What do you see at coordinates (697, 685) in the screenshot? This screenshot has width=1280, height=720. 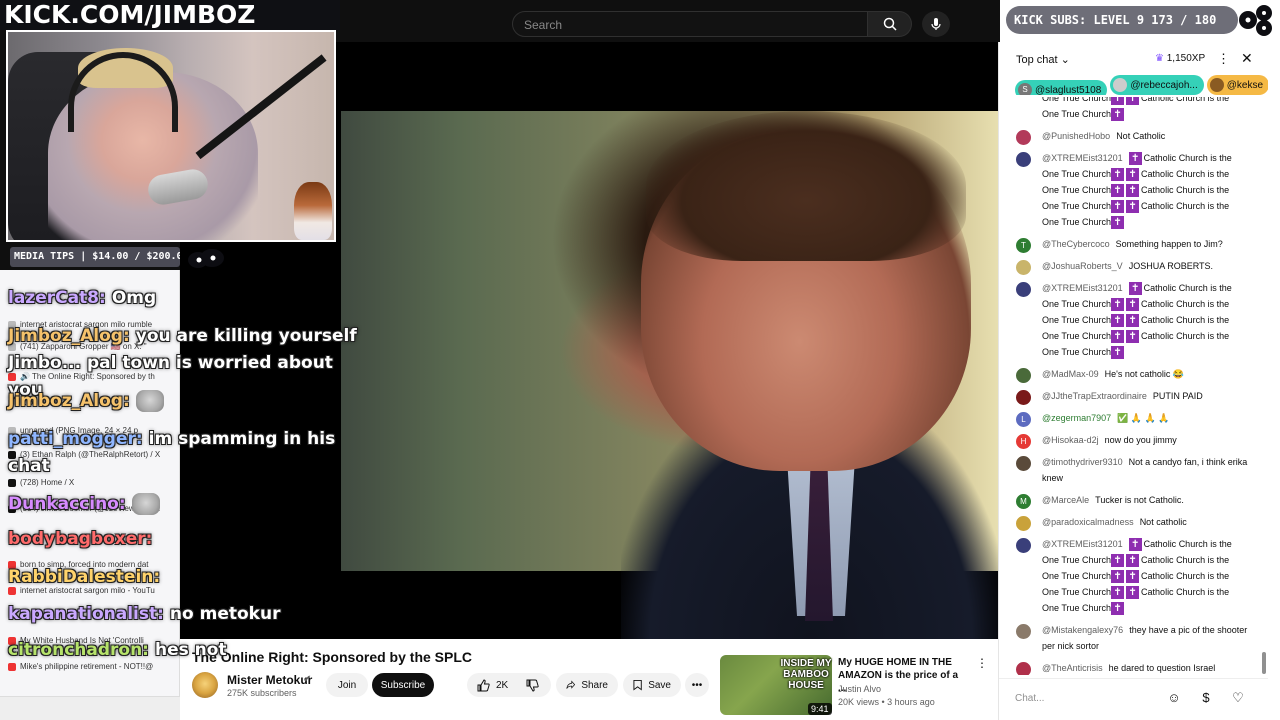 I see `more-actions-button: •••` at bounding box center [697, 685].